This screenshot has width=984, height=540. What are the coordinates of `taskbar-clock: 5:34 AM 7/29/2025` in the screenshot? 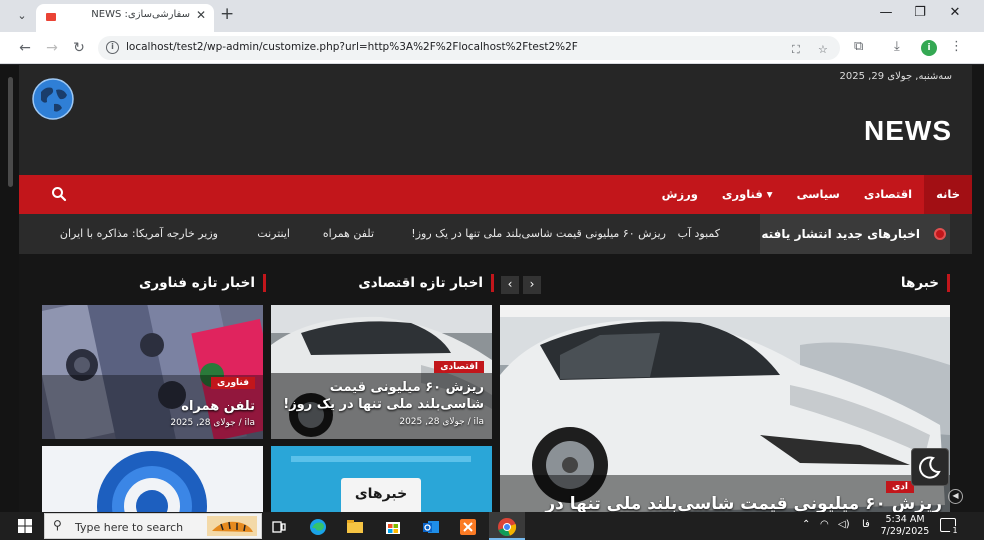 It's located at (905, 526).